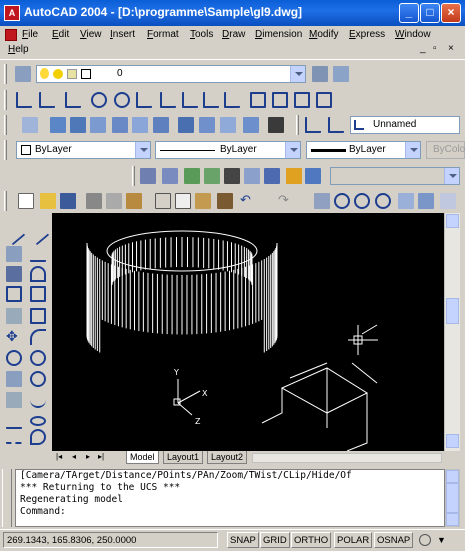  What do you see at coordinates (190, 100) in the screenshot?
I see `baseline-dim-icon` at bounding box center [190, 100].